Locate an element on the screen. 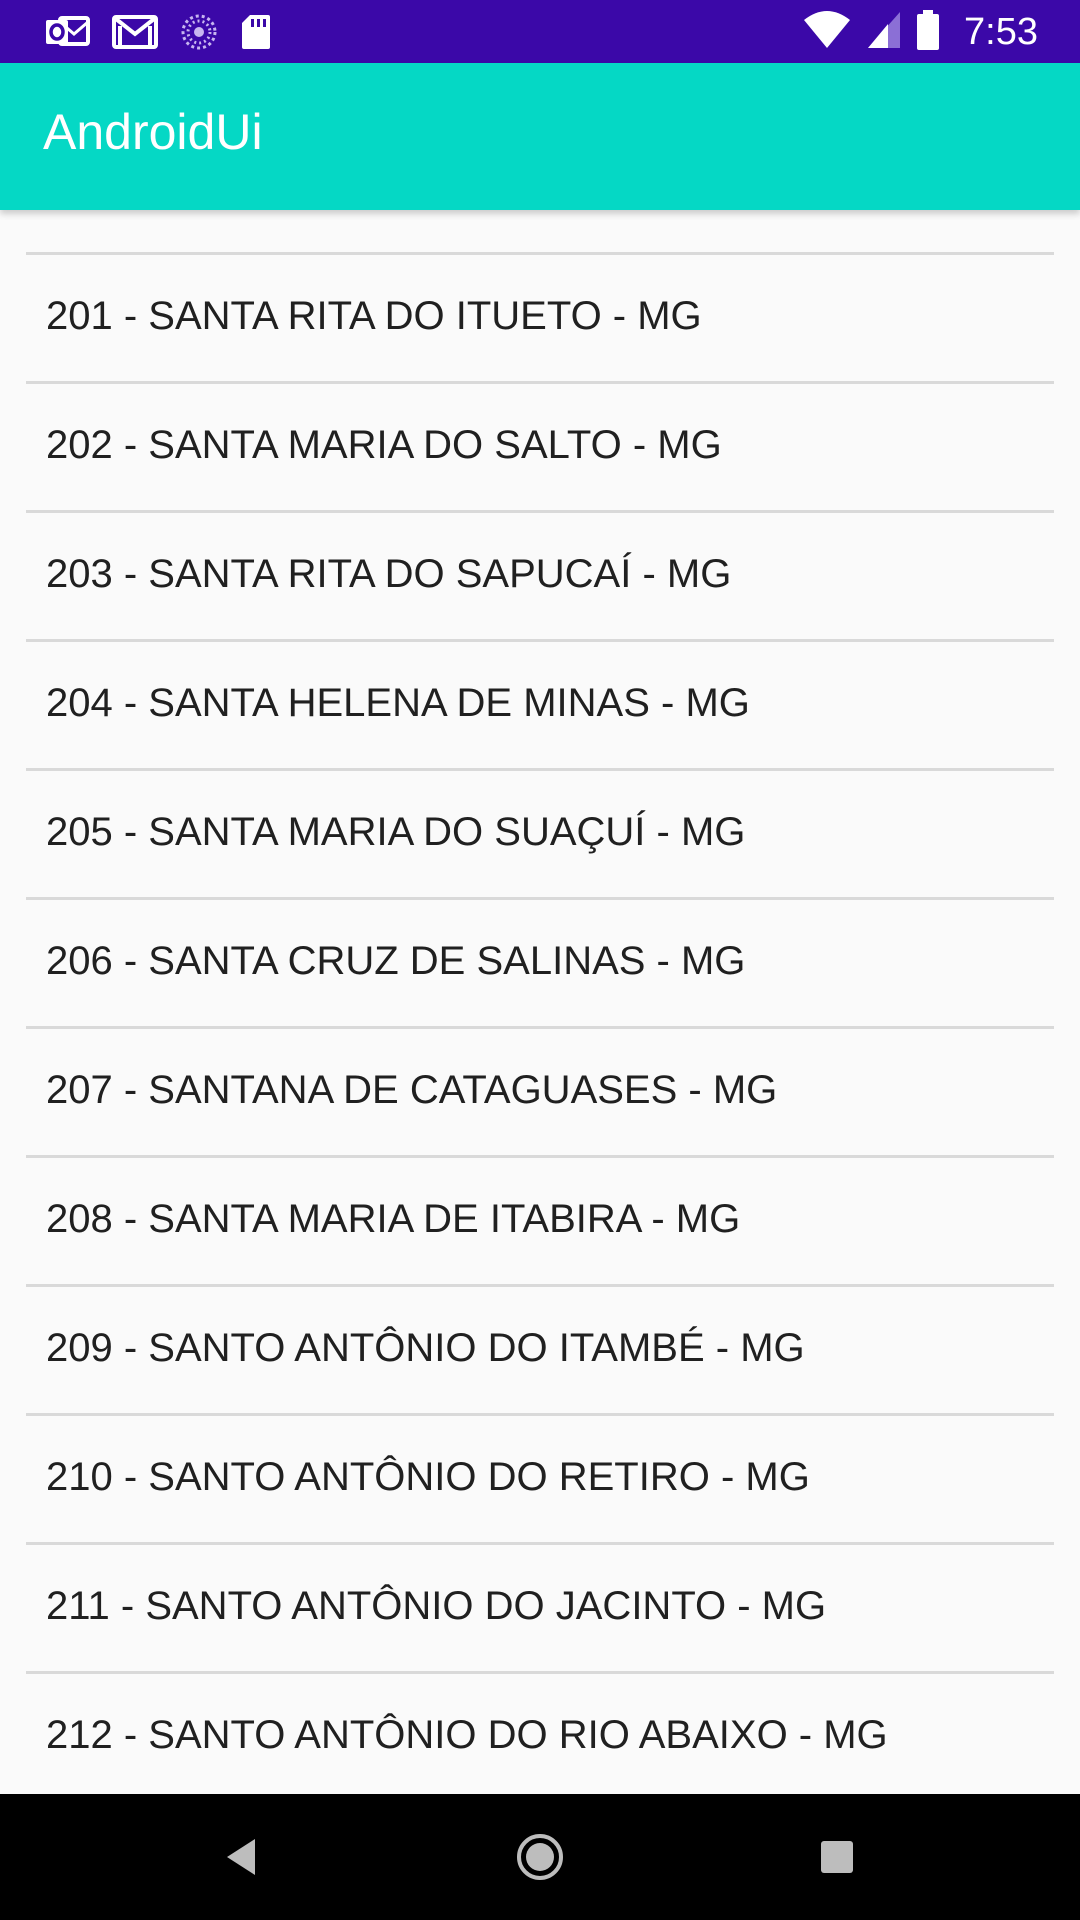 The width and height of the screenshot is (1080, 1920). list-item: 211 - SANTO ANTÔNIO DO JACINTO - MG is located at coordinates (540, 1609).